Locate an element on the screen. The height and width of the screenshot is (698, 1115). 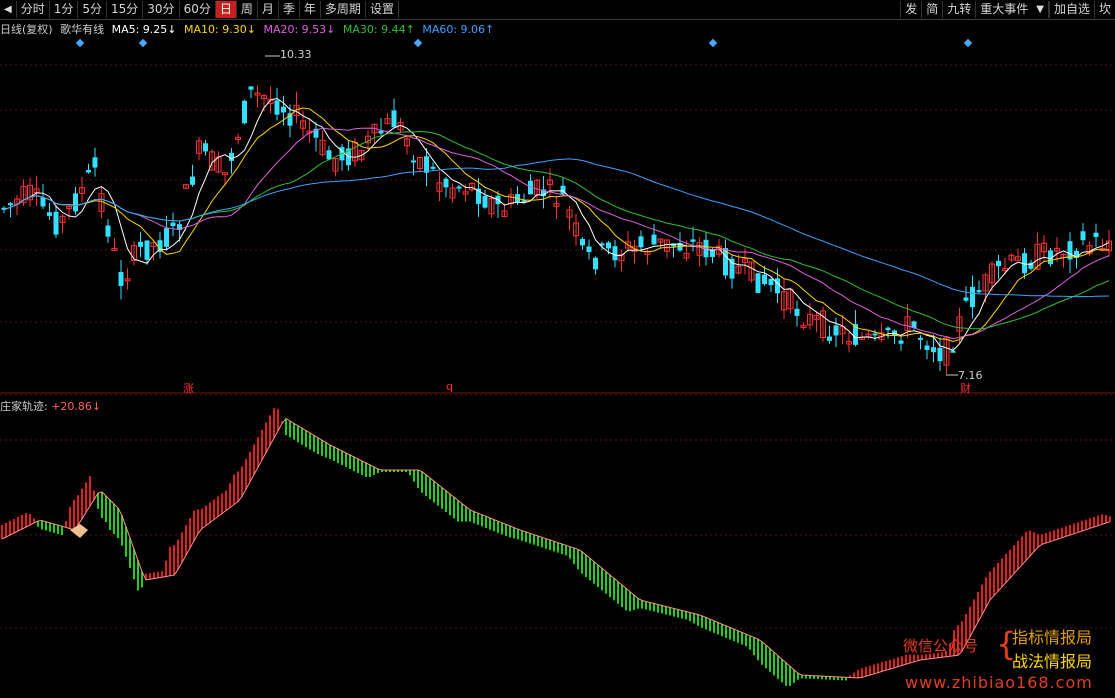
event-marker-zhang: 涨 is located at coordinates (188, 388).